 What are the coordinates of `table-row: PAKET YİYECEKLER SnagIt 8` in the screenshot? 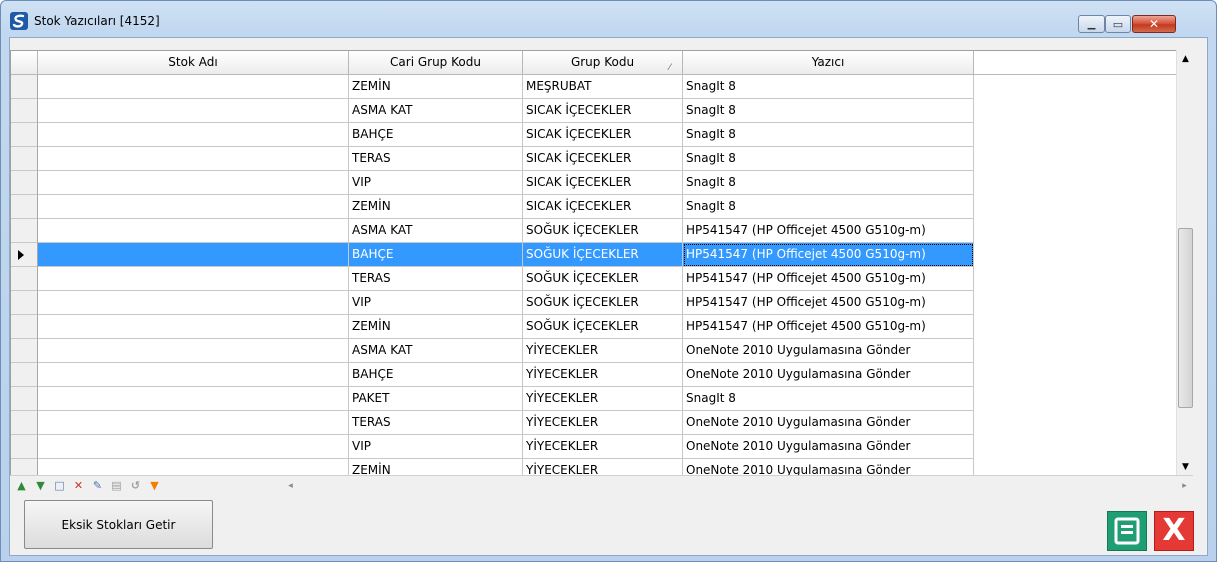 It's located at (492, 399).